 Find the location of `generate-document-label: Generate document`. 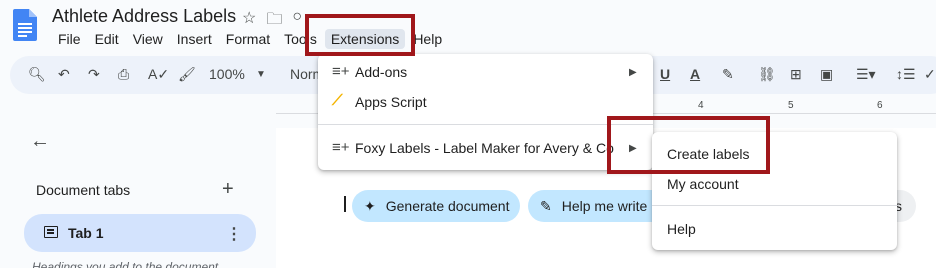

generate-document-label: Generate document is located at coordinates (447, 206).